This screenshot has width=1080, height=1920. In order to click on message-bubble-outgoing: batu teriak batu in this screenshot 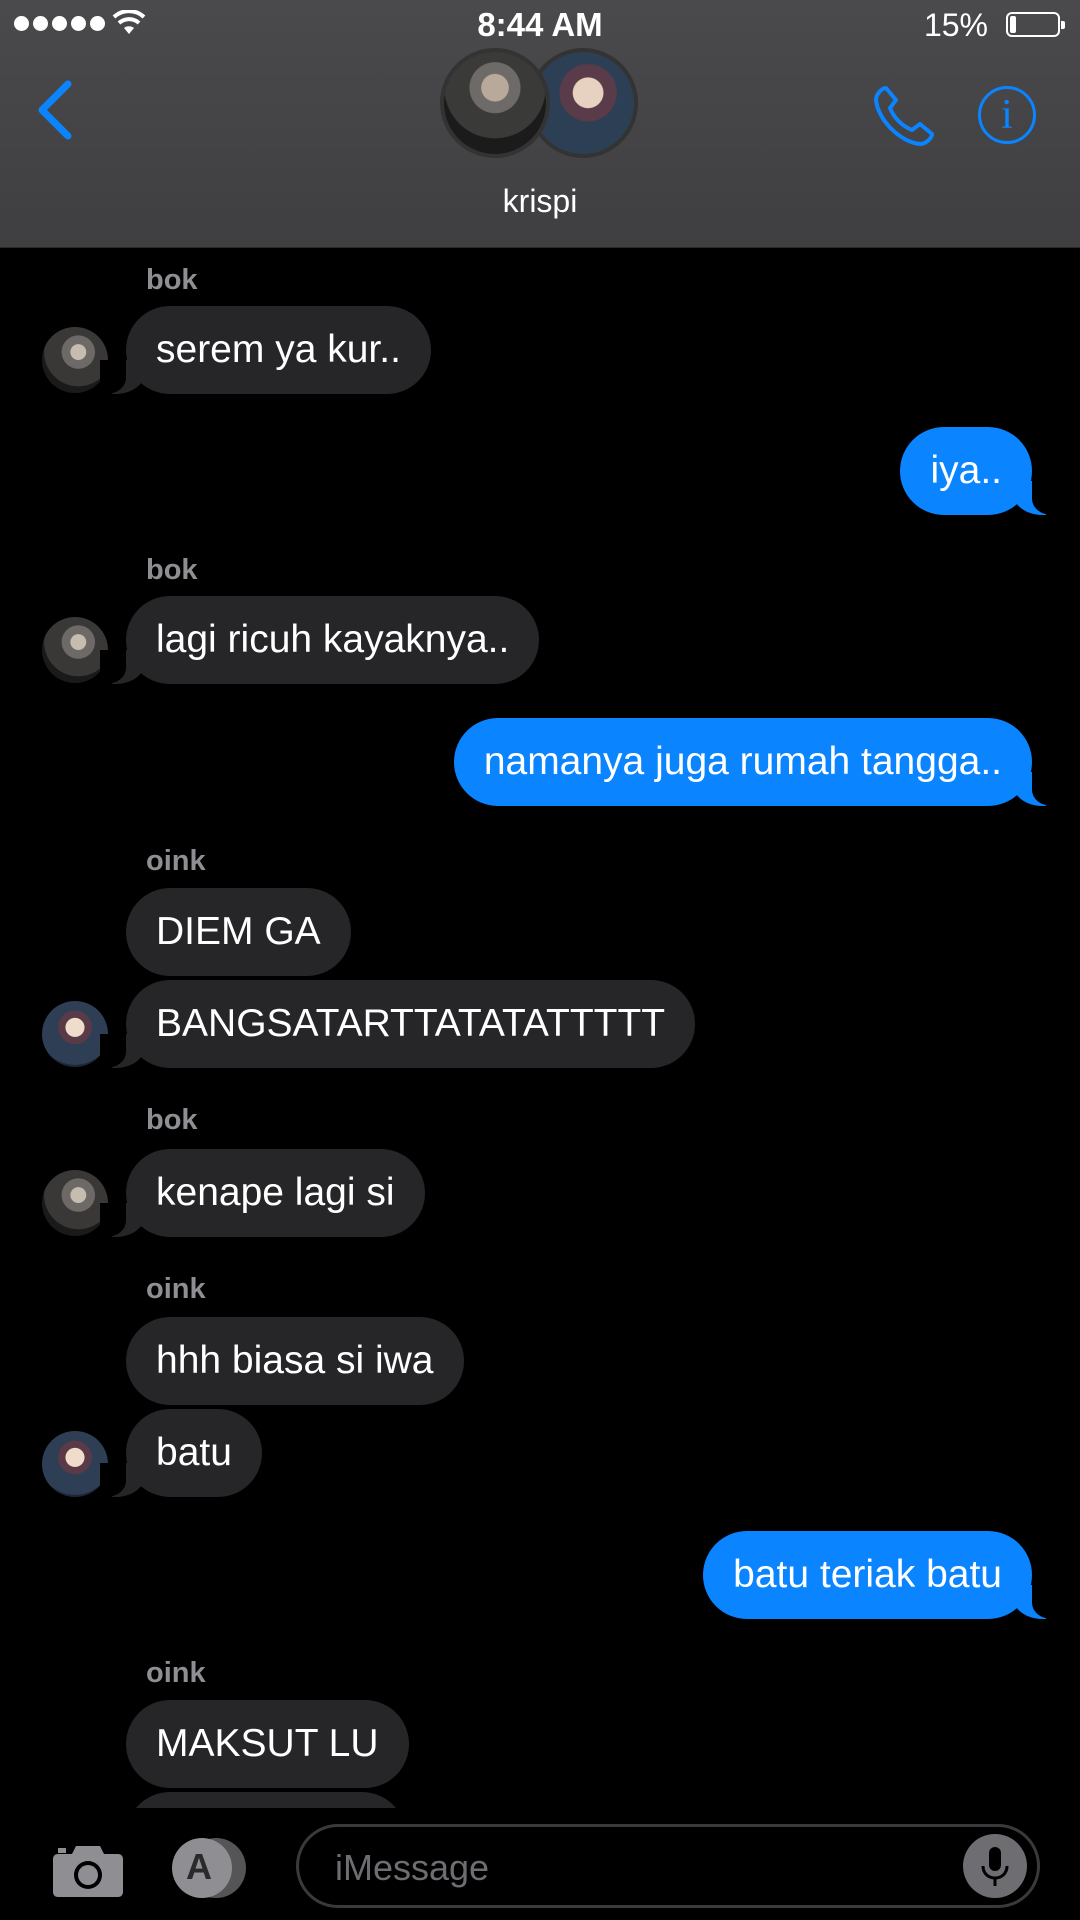, I will do `click(880, 1575)`.